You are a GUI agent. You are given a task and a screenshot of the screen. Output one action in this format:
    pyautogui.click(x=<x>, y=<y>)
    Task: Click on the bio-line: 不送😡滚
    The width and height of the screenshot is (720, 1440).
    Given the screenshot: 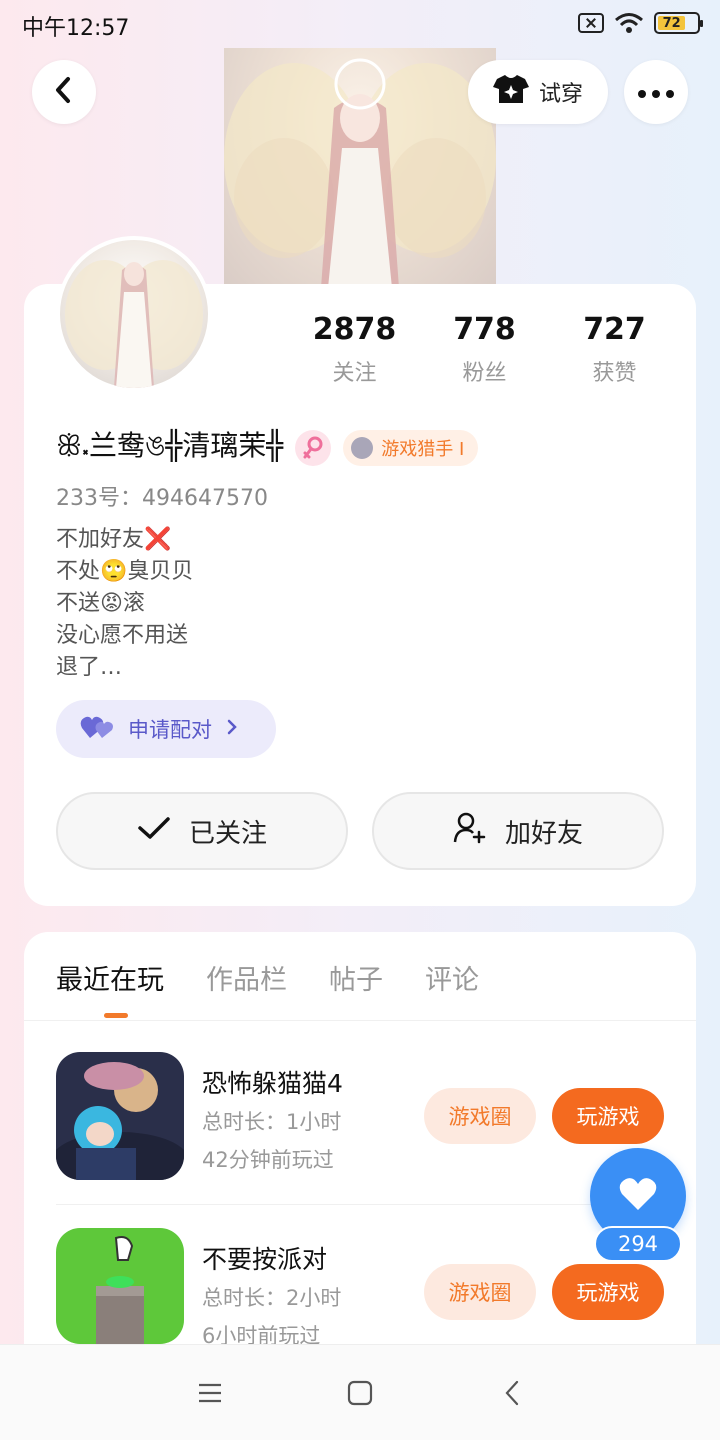 What is the action you would take?
    pyautogui.click(x=100, y=603)
    